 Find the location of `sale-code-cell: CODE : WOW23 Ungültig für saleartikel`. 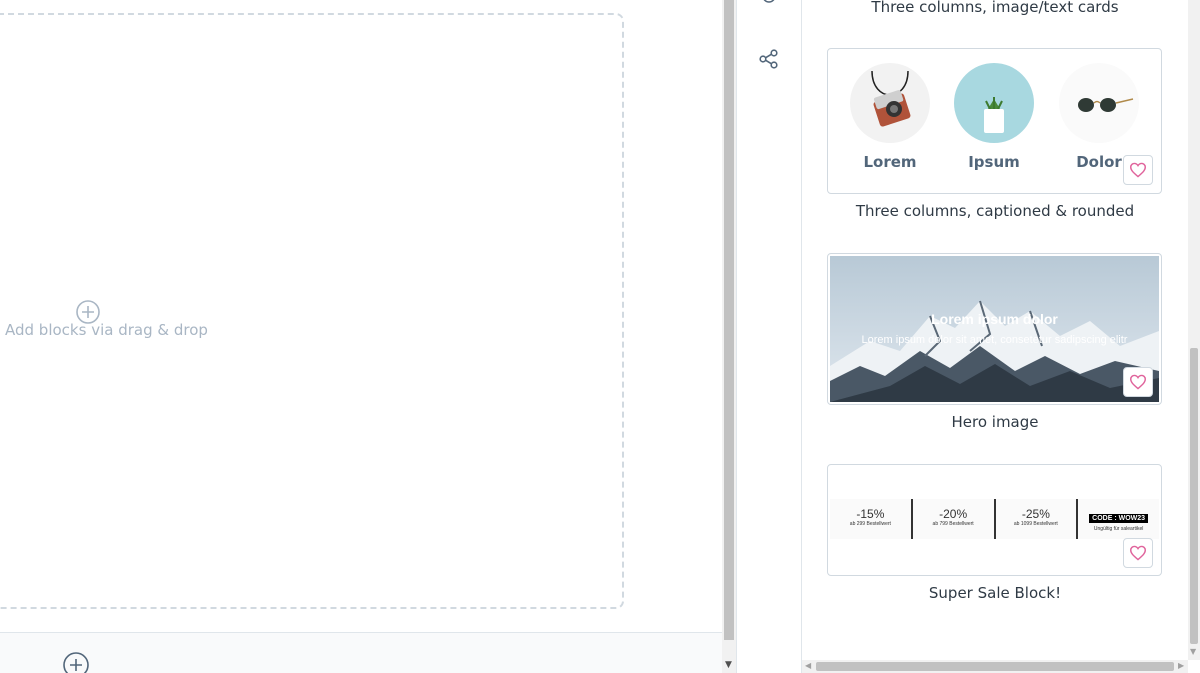

sale-code-cell: CODE : WOW23 Ungültig für saleartikel is located at coordinates (1118, 519).